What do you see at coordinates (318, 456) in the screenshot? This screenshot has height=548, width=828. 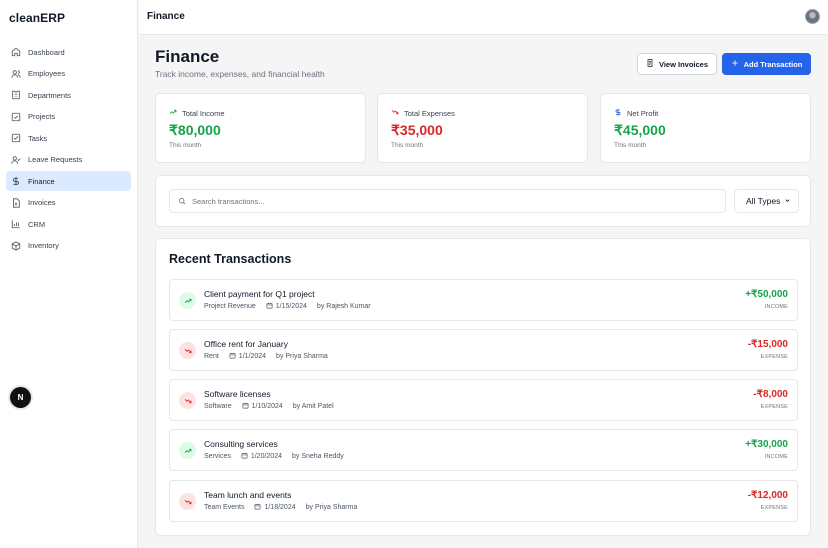 I see `transaction-author: by Sneha Reddy` at bounding box center [318, 456].